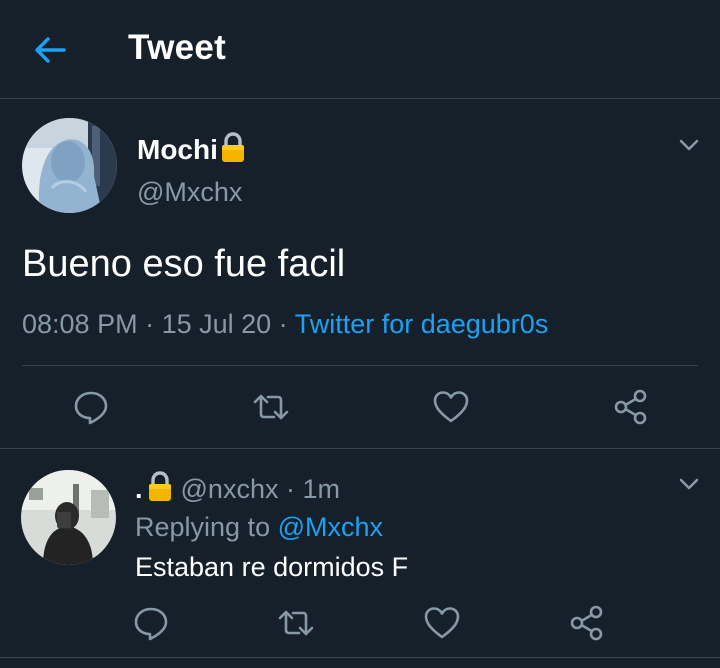 The image size is (720, 668). I want to click on reply-avatar, so click(68, 517).